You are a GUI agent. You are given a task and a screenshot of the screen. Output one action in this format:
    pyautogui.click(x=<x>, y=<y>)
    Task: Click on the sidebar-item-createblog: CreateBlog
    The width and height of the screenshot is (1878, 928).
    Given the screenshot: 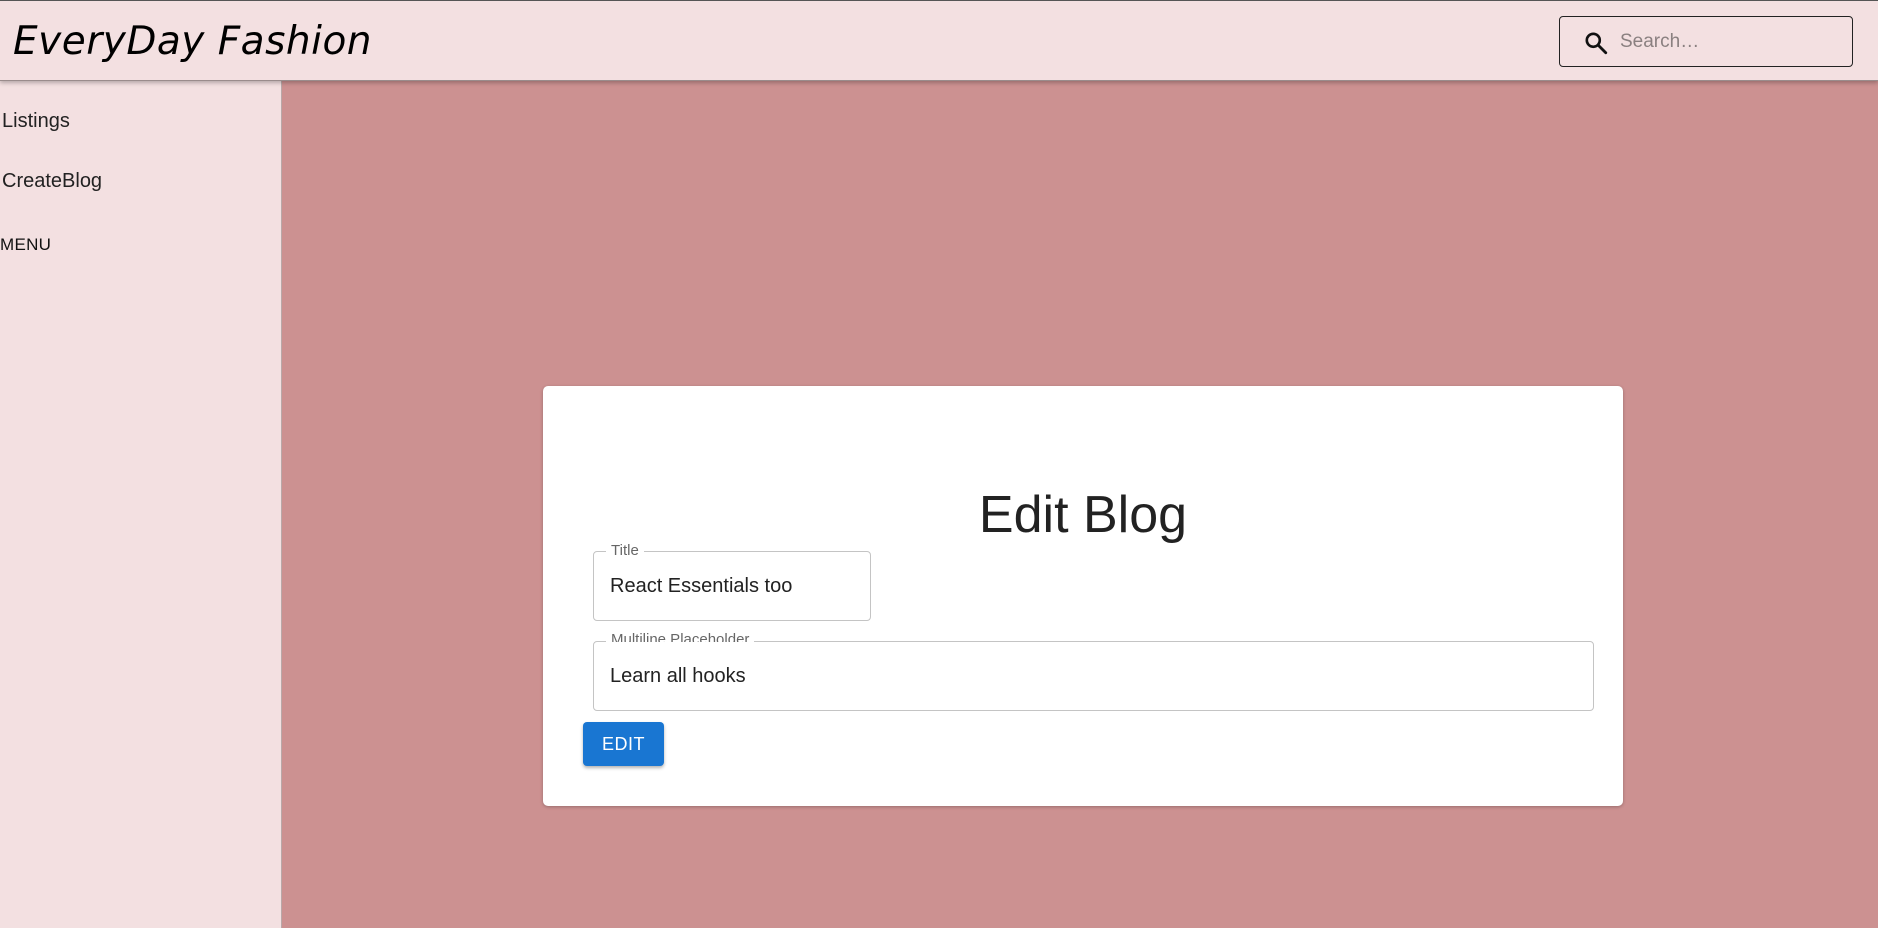 What is the action you would take?
    pyautogui.click(x=52, y=181)
    